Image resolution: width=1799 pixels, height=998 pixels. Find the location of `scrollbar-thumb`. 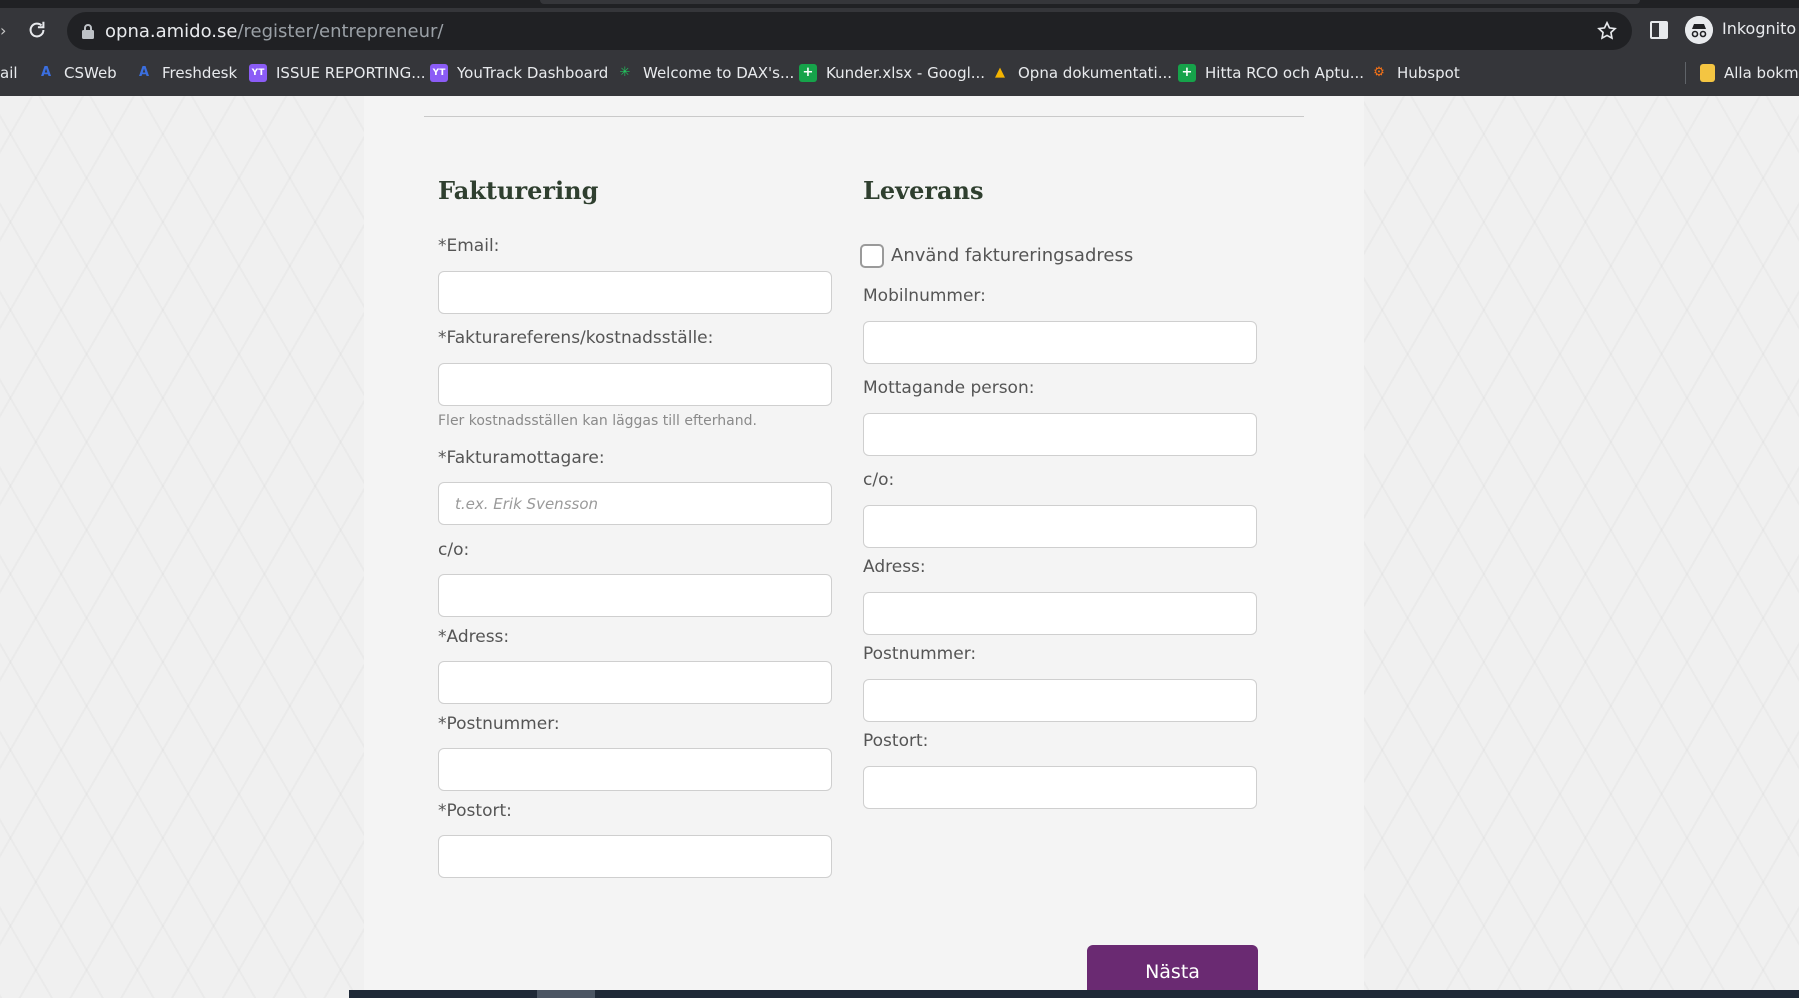

scrollbar-thumb is located at coordinates (566, 994).